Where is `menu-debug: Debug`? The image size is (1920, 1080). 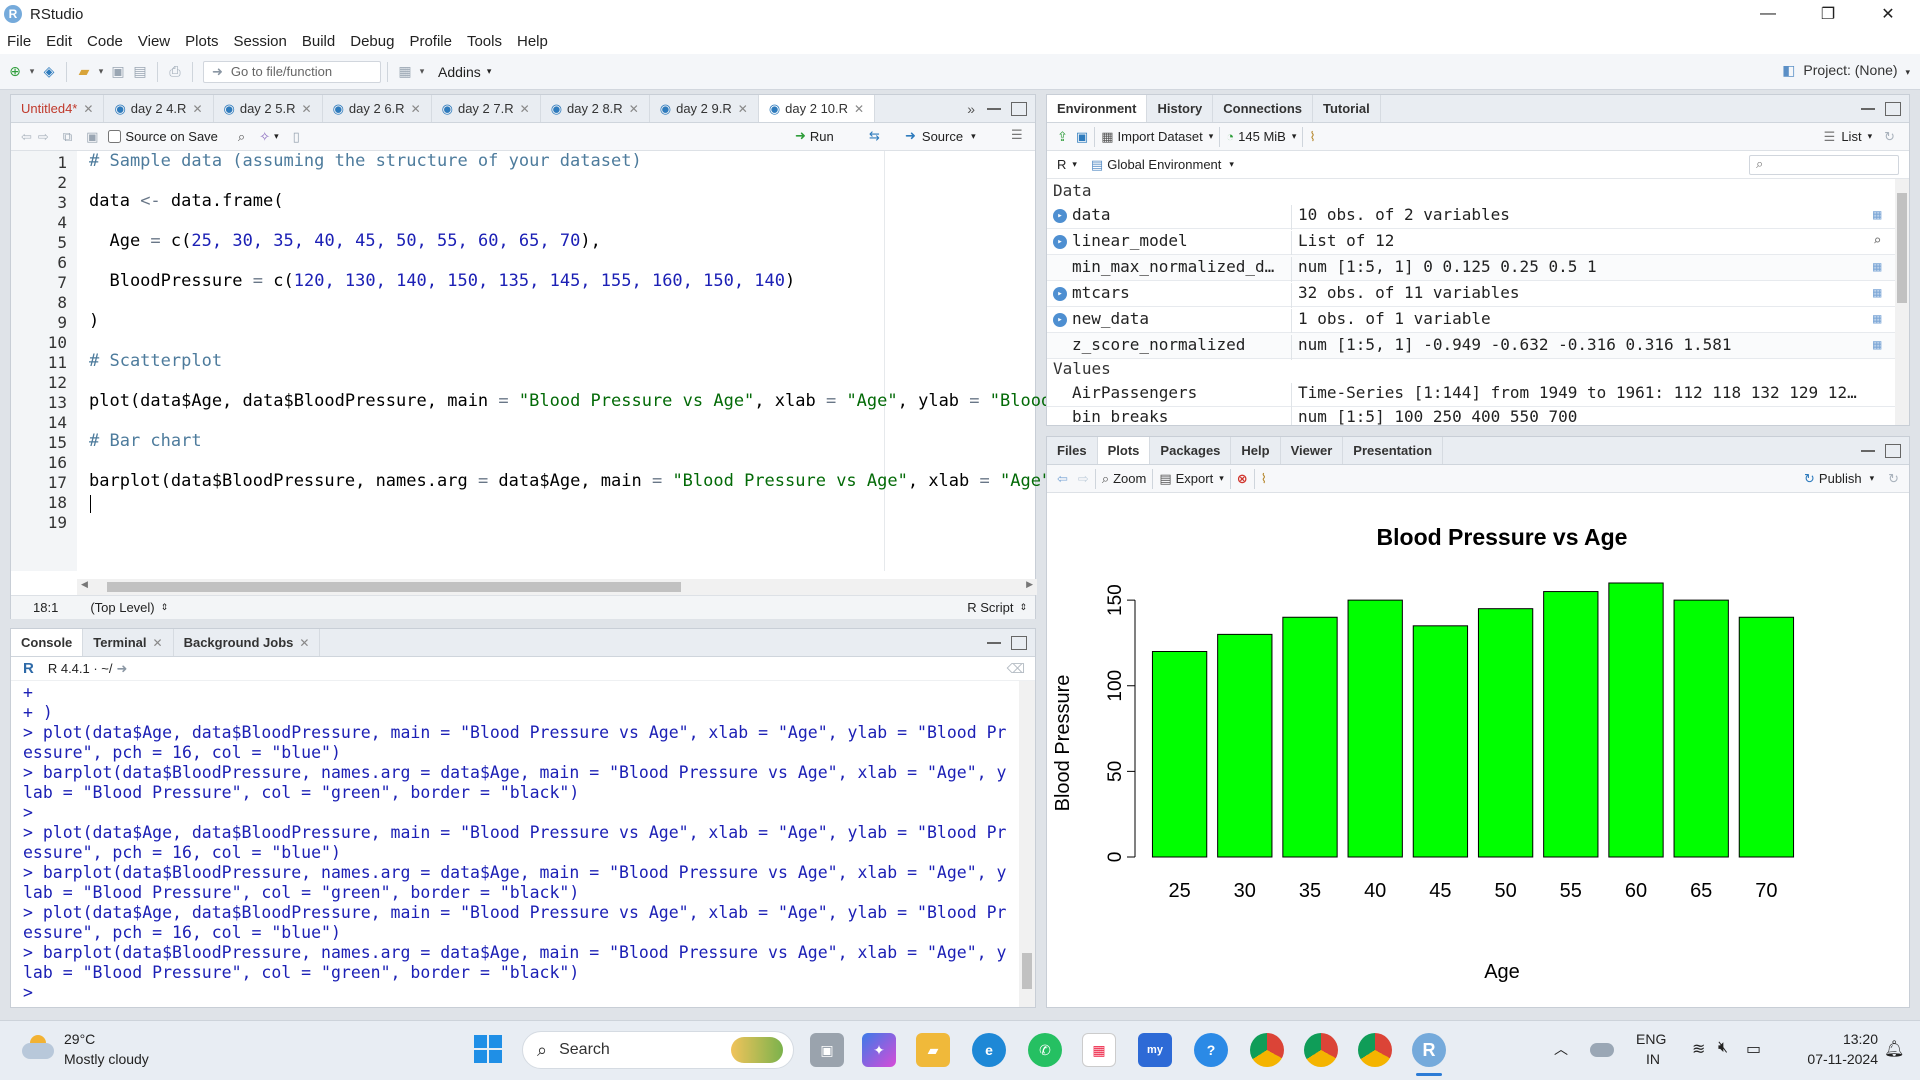 menu-debug: Debug is located at coordinates (372, 41).